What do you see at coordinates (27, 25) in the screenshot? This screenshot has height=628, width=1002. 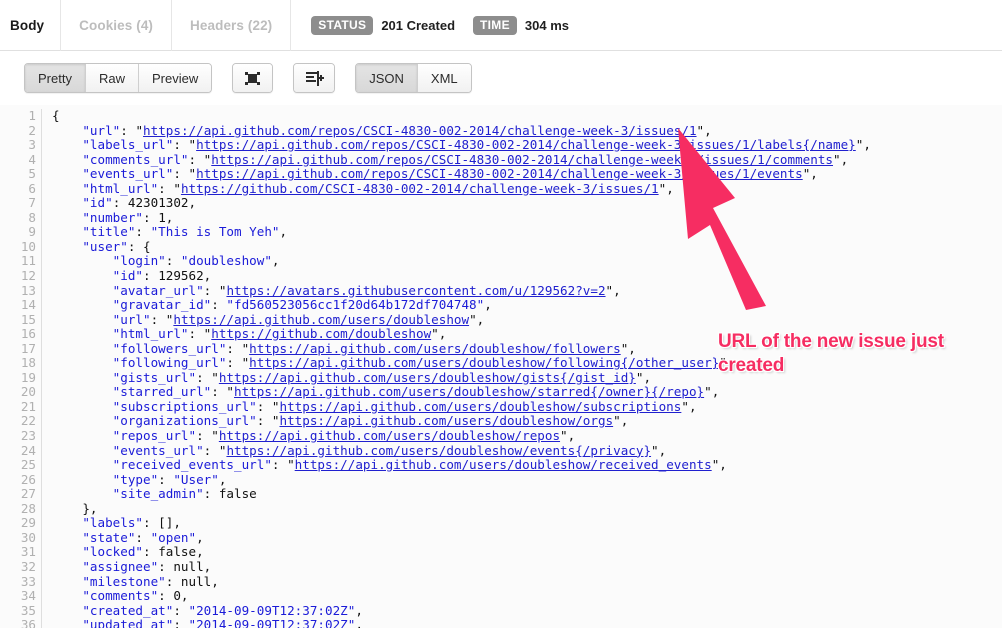 I see `tab-body-label: Body` at bounding box center [27, 25].